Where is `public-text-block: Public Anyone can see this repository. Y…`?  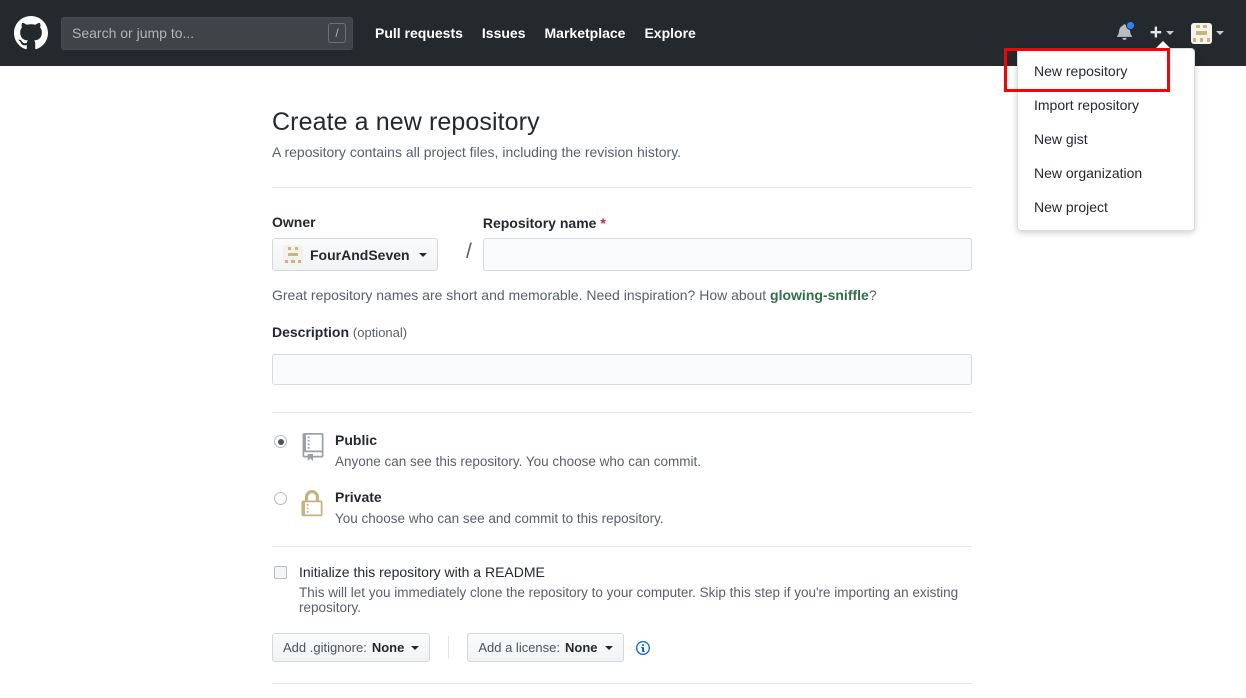 public-text-block: Public Anyone can see this repository. Y… is located at coordinates (653, 450).